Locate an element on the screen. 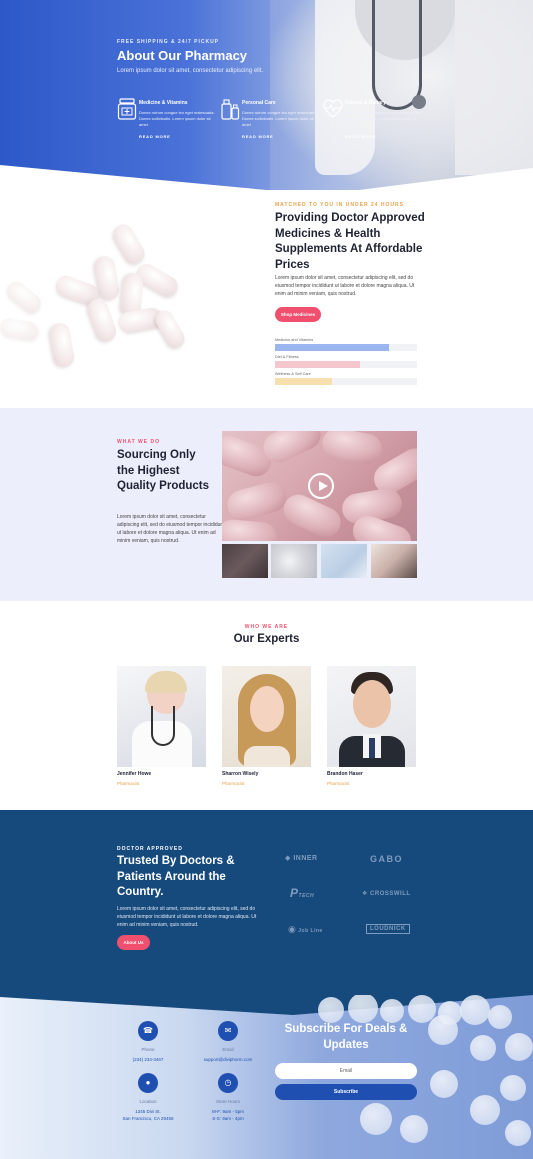 The width and height of the screenshot is (533, 1159). feature-title: Fitness & Dietary is located at coordinates (365, 103).